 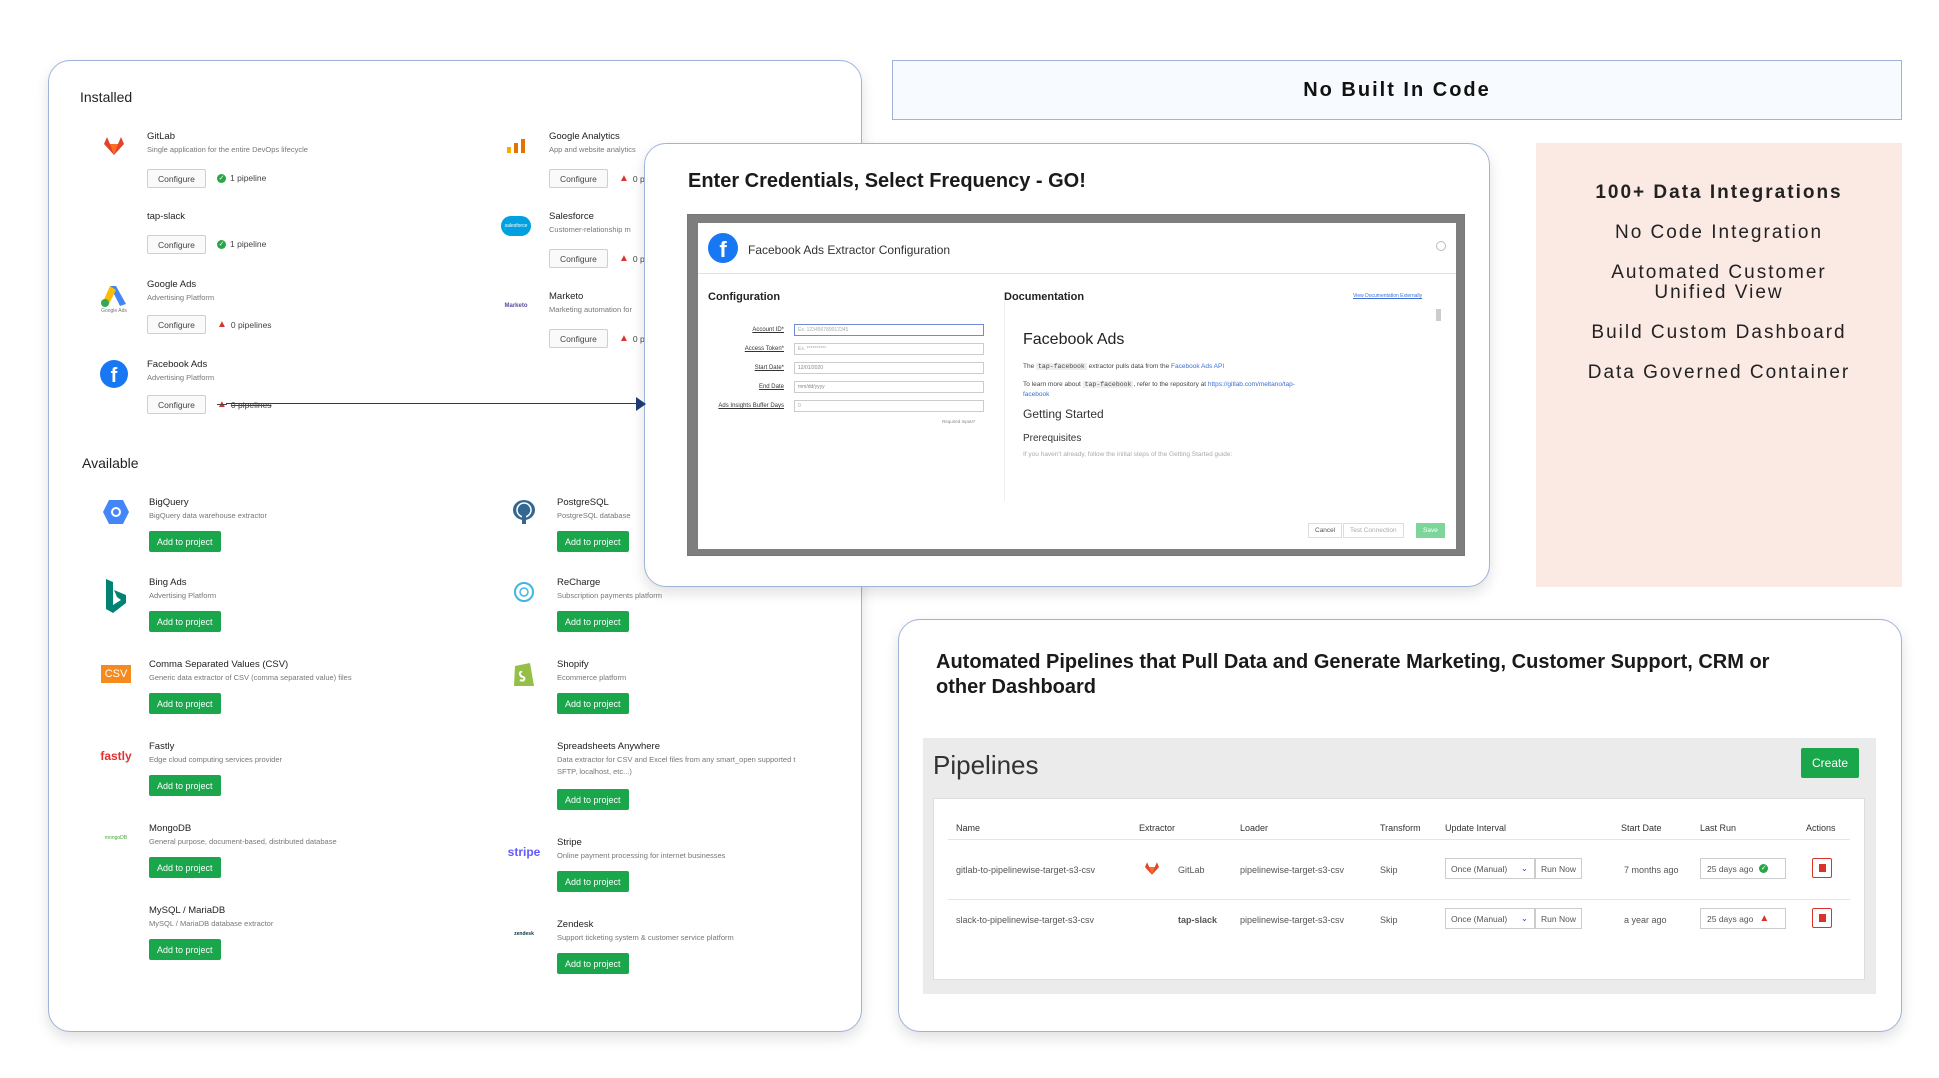 I want to click on gitlab-icon, so click(x=1152, y=871).